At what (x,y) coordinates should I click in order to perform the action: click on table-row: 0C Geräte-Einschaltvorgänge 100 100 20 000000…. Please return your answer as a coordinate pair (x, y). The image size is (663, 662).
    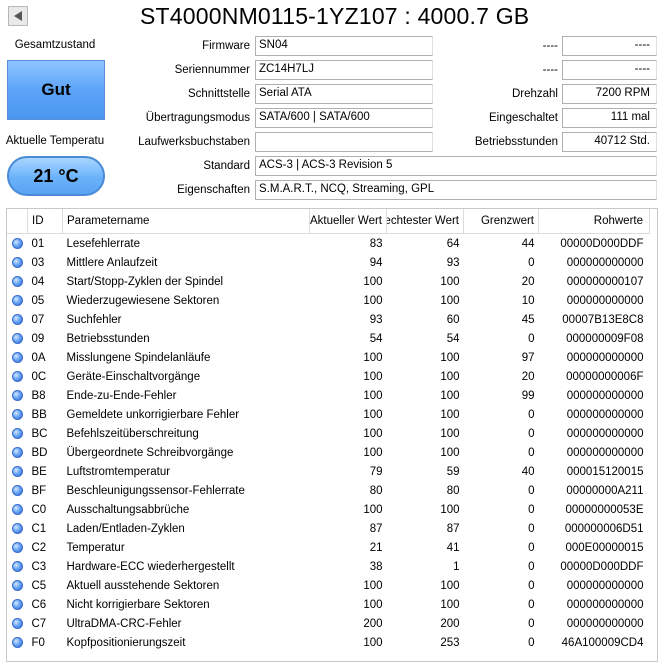
    Looking at the image, I should click on (328, 376).